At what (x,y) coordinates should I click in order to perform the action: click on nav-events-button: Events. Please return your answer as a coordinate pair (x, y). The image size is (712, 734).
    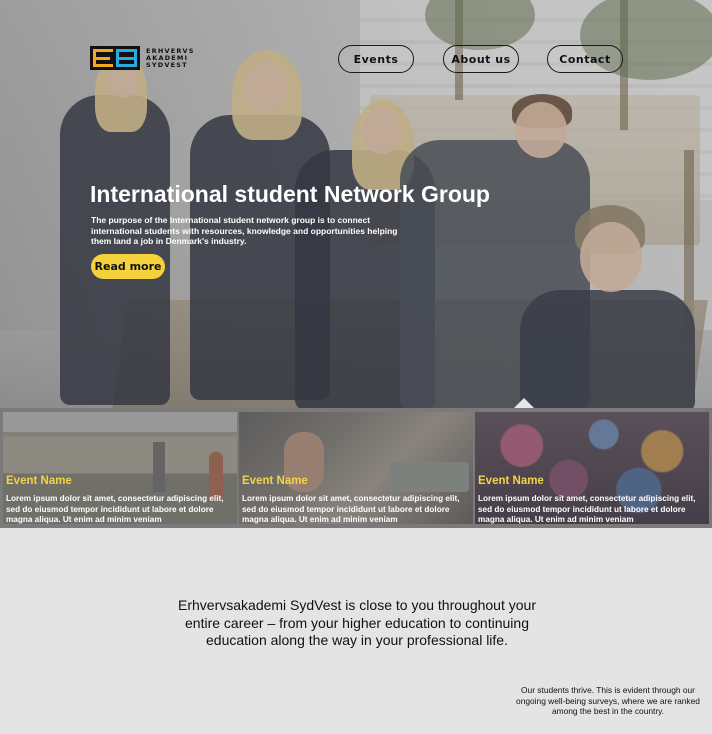
    Looking at the image, I should click on (376, 59).